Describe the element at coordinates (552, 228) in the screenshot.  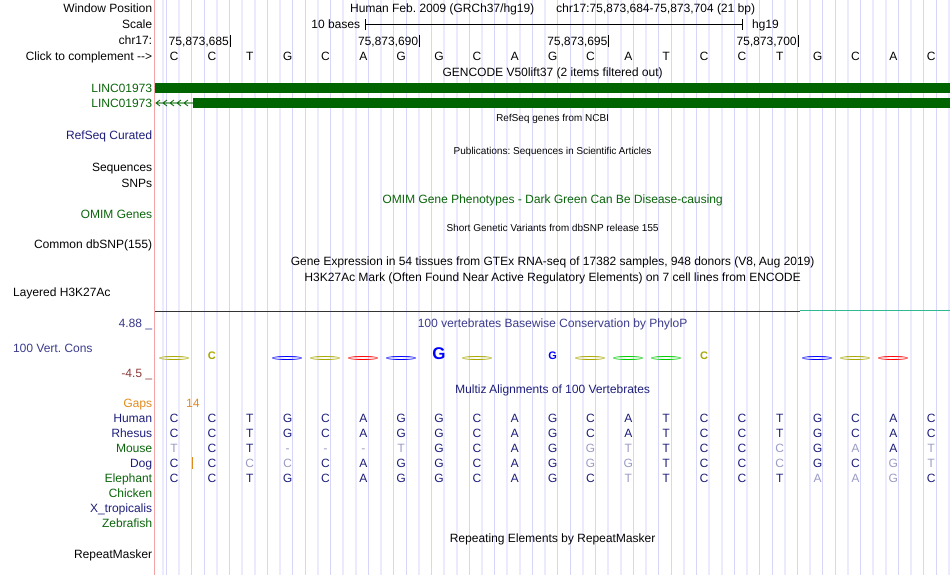
I see `track-title: Short Genetic Variants from dbSNP release 155` at that location.